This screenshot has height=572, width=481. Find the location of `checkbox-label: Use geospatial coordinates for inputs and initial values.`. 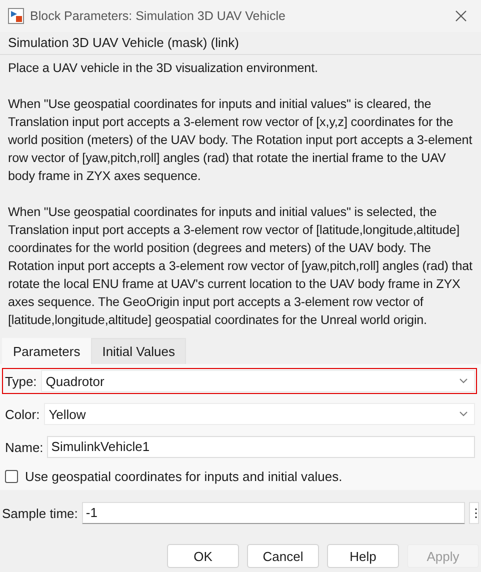

checkbox-label: Use geospatial coordinates for inputs and initial values. is located at coordinates (183, 476).